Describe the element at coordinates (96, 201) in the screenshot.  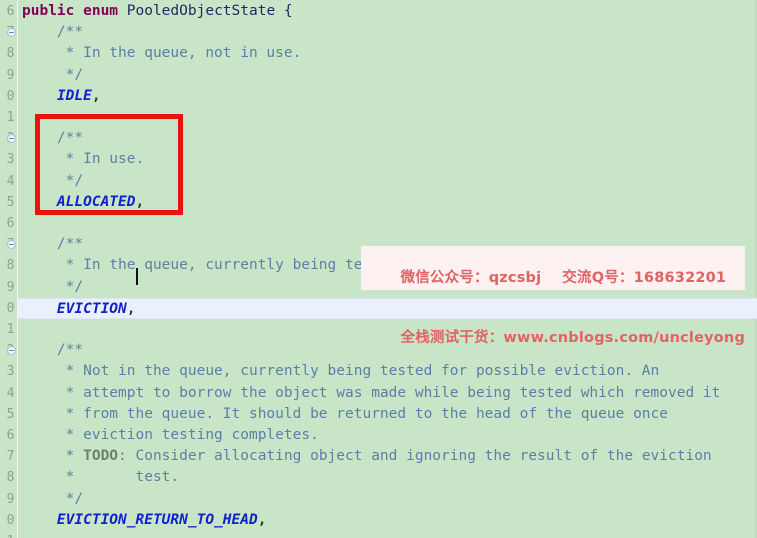
I see `code-token-enumc: ALLOCATED` at that location.